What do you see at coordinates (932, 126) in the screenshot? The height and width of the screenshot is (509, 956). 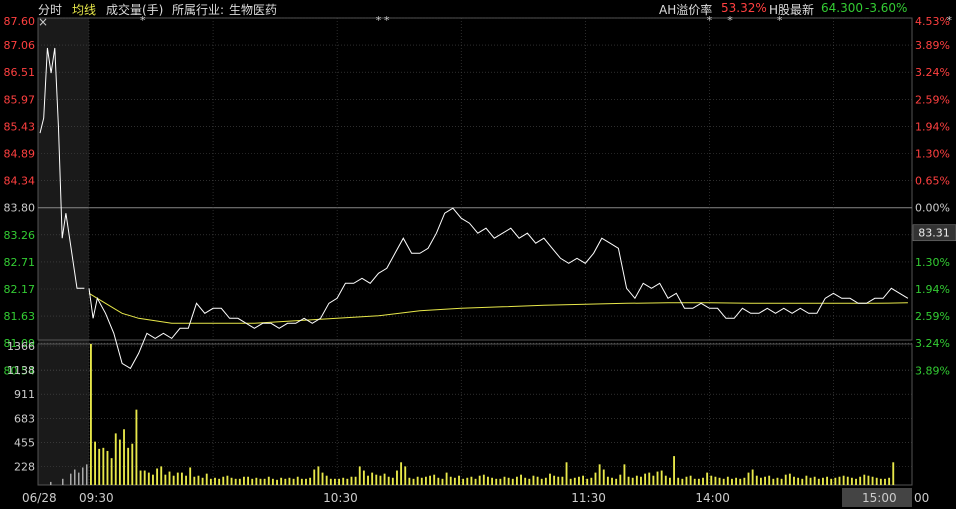 I see `percent-tick-label: 1.94%` at bounding box center [932, 126].